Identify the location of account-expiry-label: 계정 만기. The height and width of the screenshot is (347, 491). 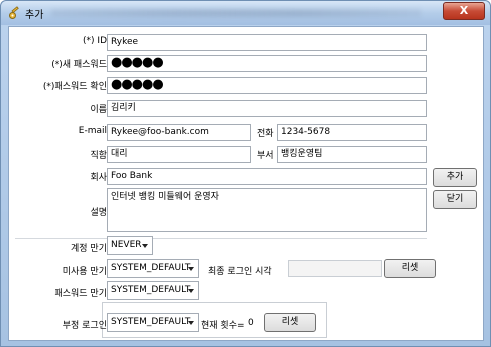
(89, 249).